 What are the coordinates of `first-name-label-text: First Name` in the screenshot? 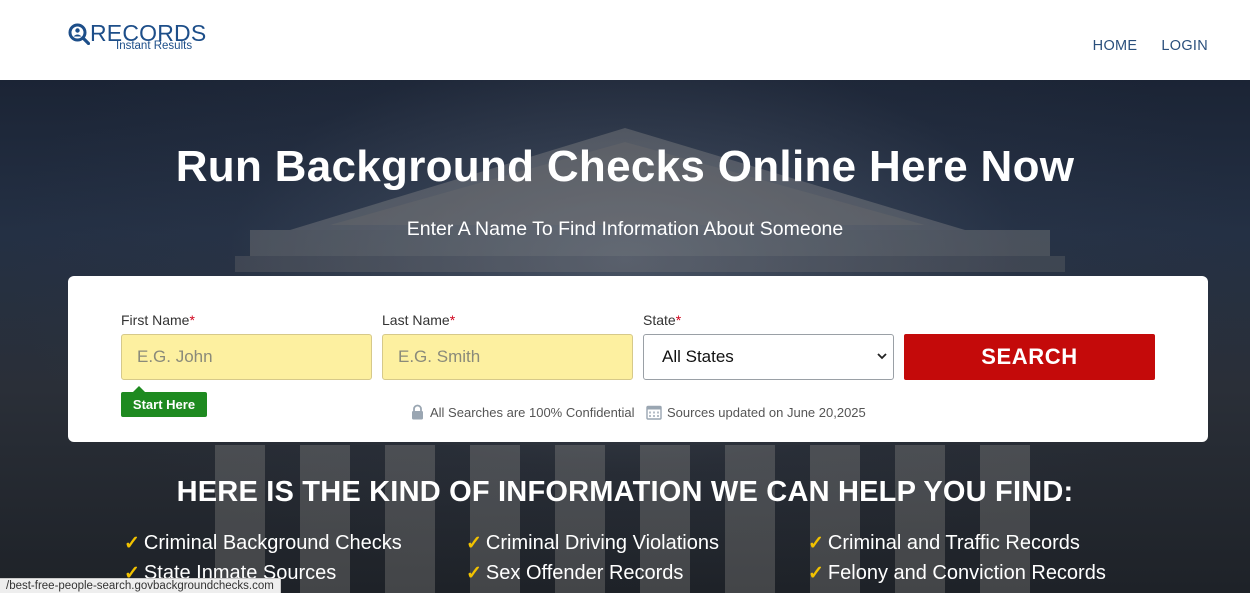 It's located at (155, 320).